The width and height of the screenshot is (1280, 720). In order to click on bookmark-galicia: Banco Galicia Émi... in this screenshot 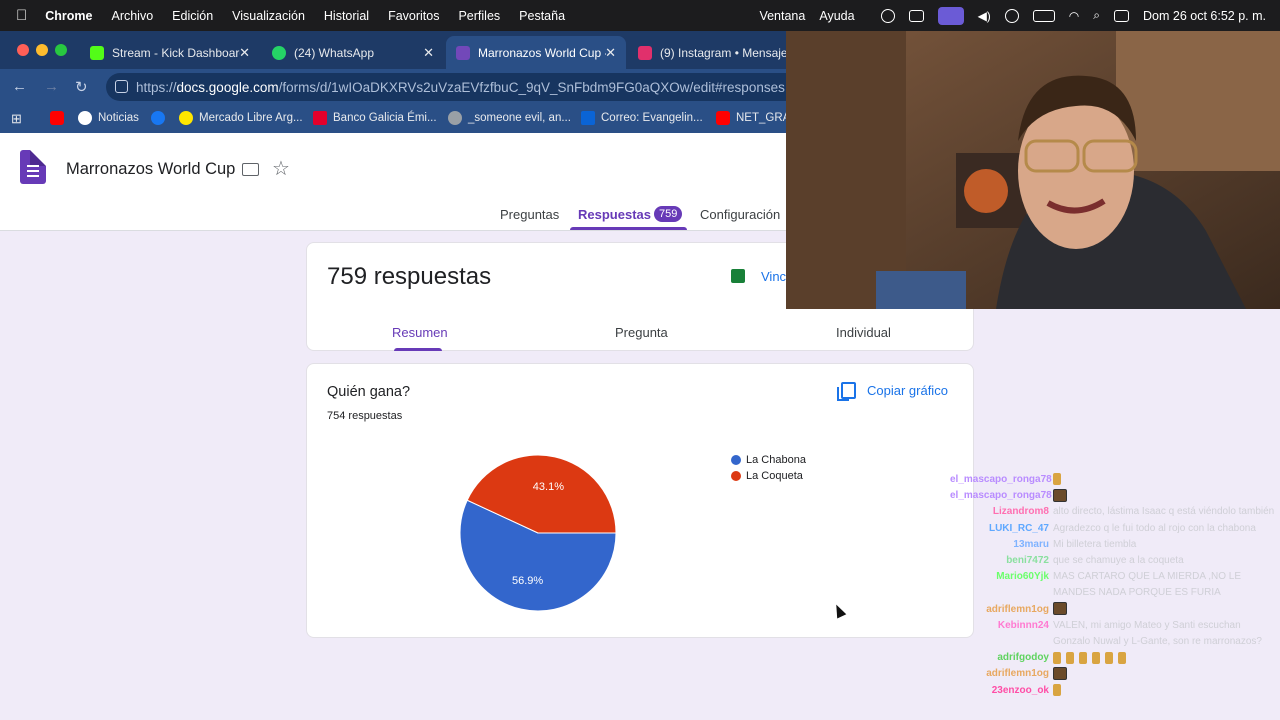, I will do `click(375, 118)`.